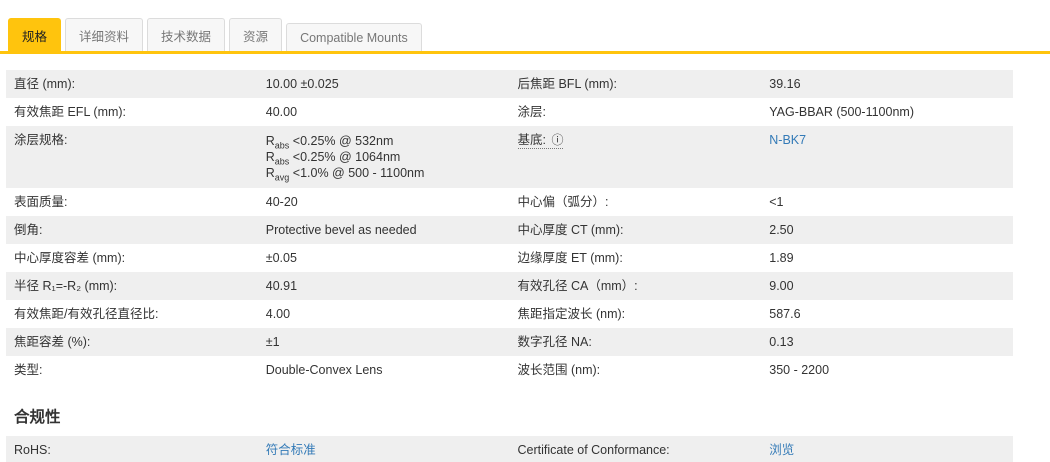 This screenshot has width=1050, height=462. What do you see at coordinates (291, 450) in the screenshot?
I see `rohs-compliant-link: 符合标准` at bounding box center [291, 450].